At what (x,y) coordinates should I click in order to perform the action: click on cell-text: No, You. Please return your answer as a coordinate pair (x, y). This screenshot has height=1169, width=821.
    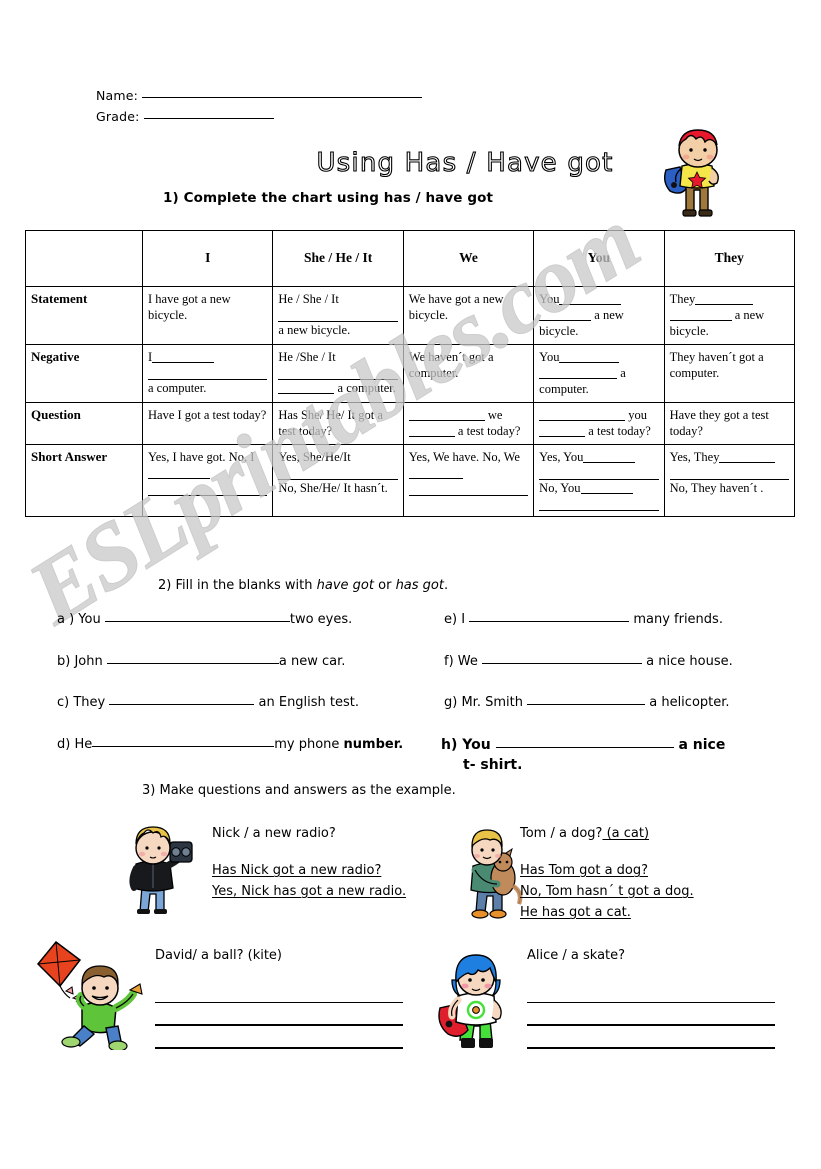
    Looking at the image, I should click on (560, 488).